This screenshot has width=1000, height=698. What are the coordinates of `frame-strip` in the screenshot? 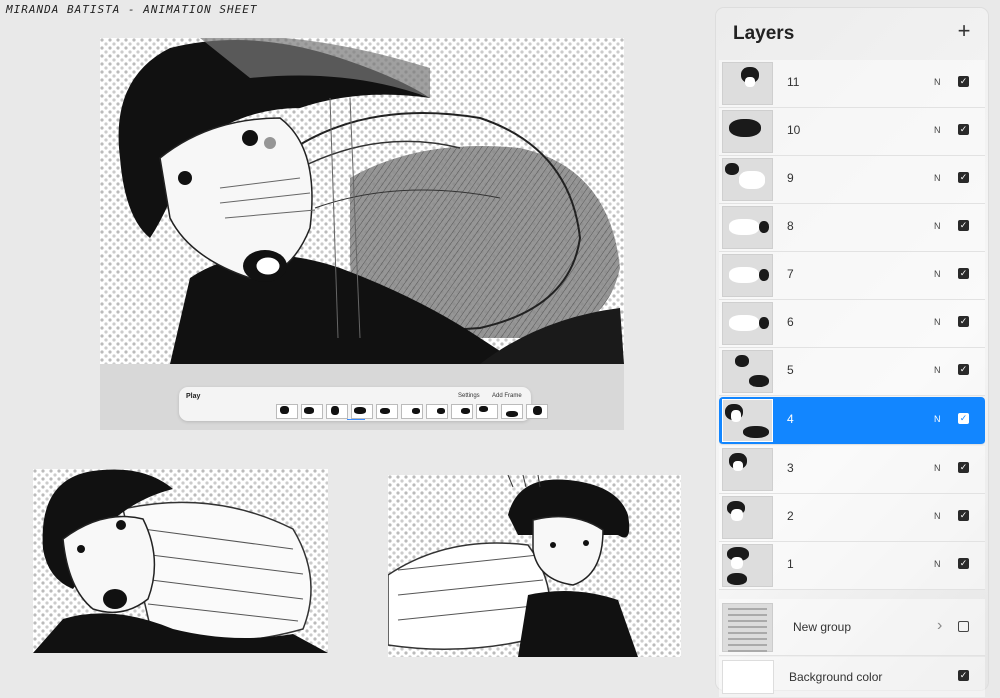 It's located at (412, 411).